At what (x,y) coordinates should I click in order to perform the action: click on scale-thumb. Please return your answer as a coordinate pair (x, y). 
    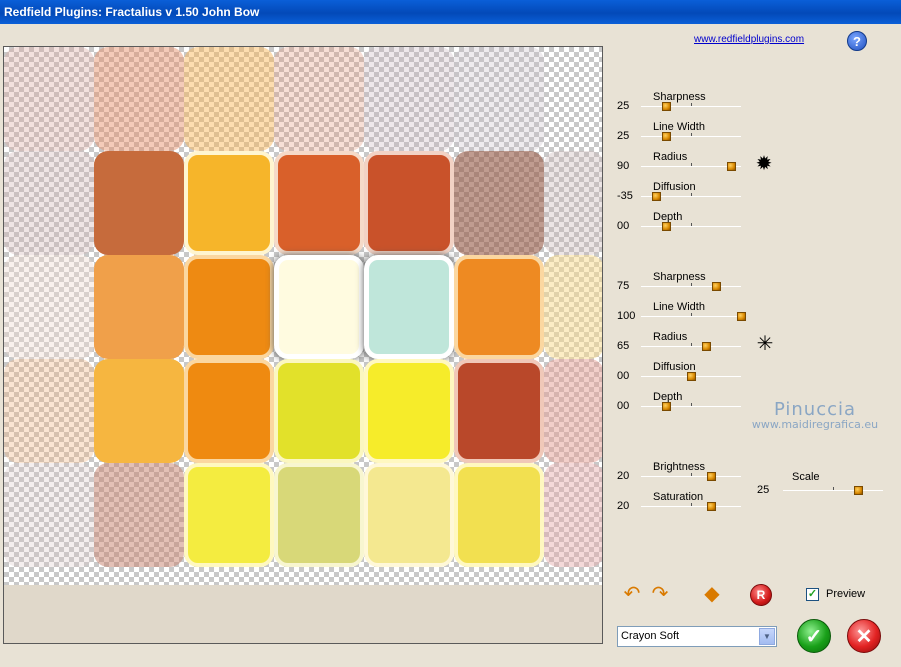
    Looking at the image, I should click on (858, 490).